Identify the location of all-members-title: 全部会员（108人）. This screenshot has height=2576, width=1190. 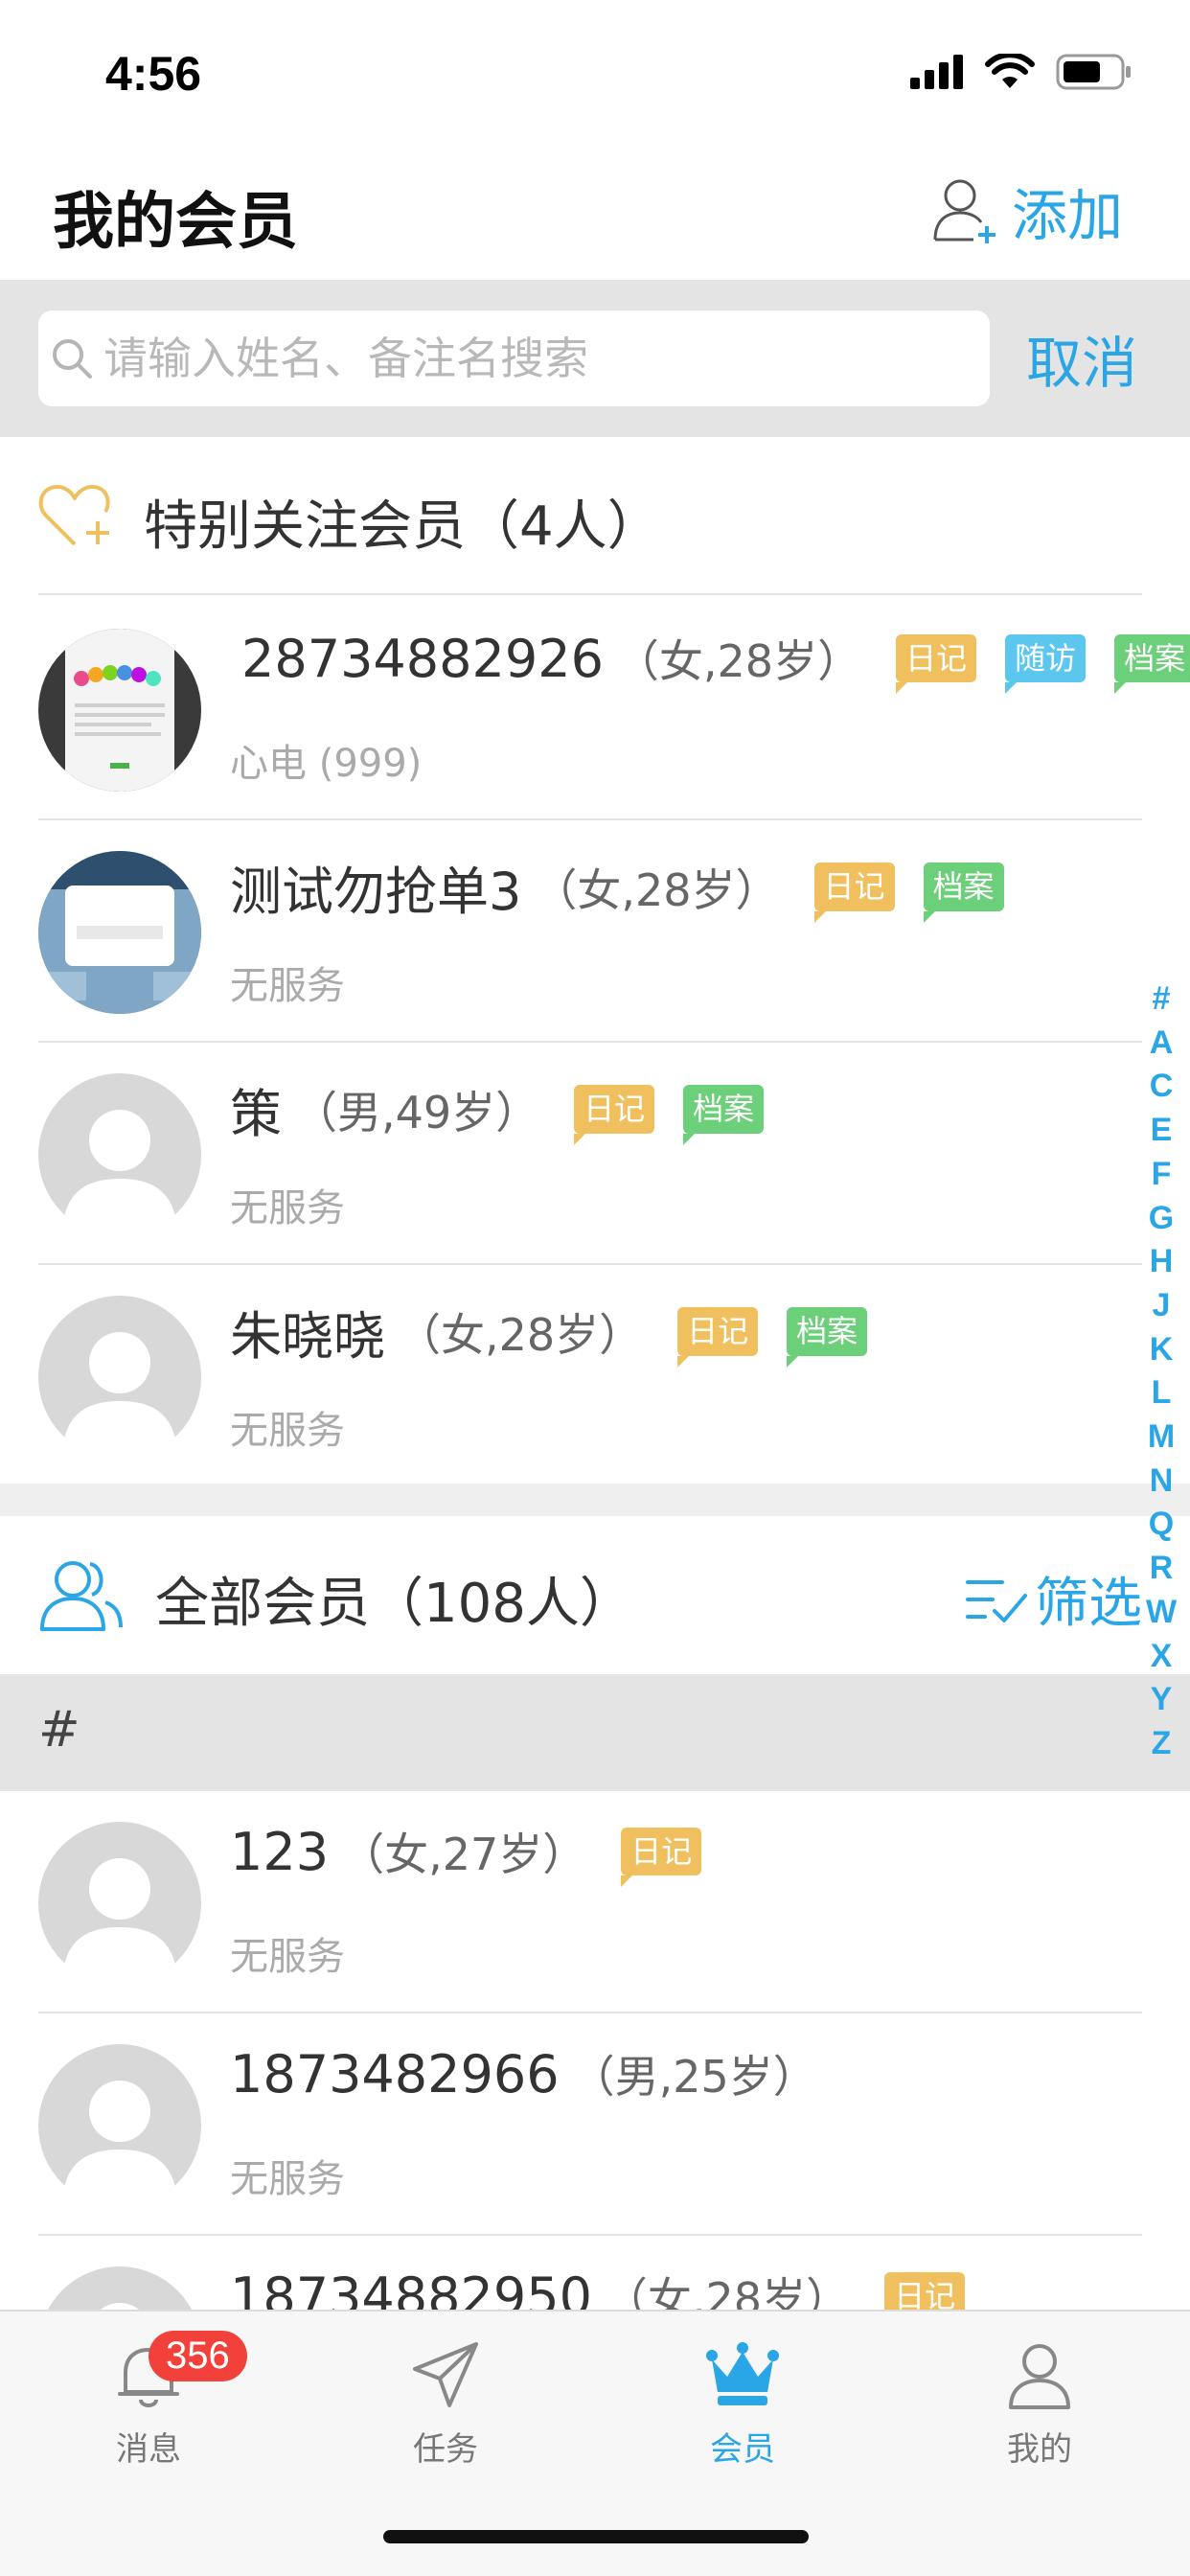
(394, 1604).